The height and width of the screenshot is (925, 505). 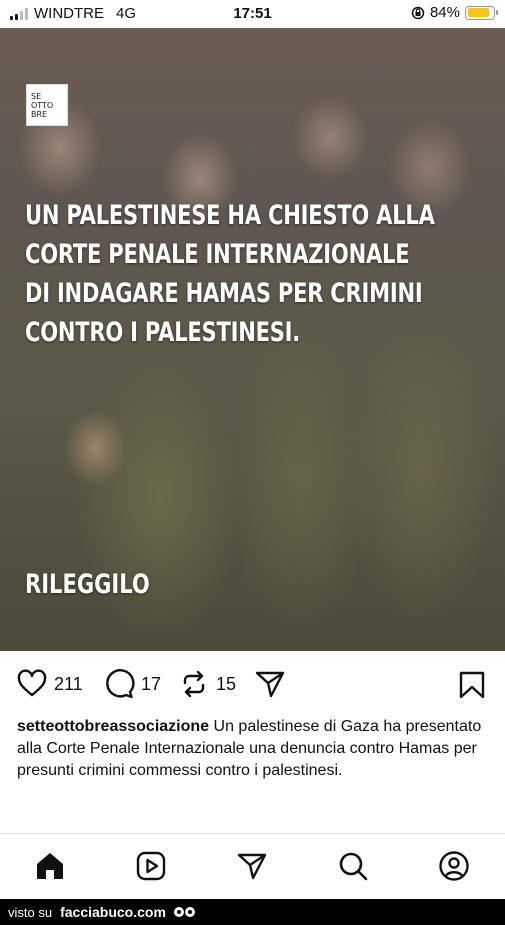 What do you see at coordinates (42, 105) in the screenshot?
I see `logo-text: SE OTTO BRE` at bounding box center [42, 105].